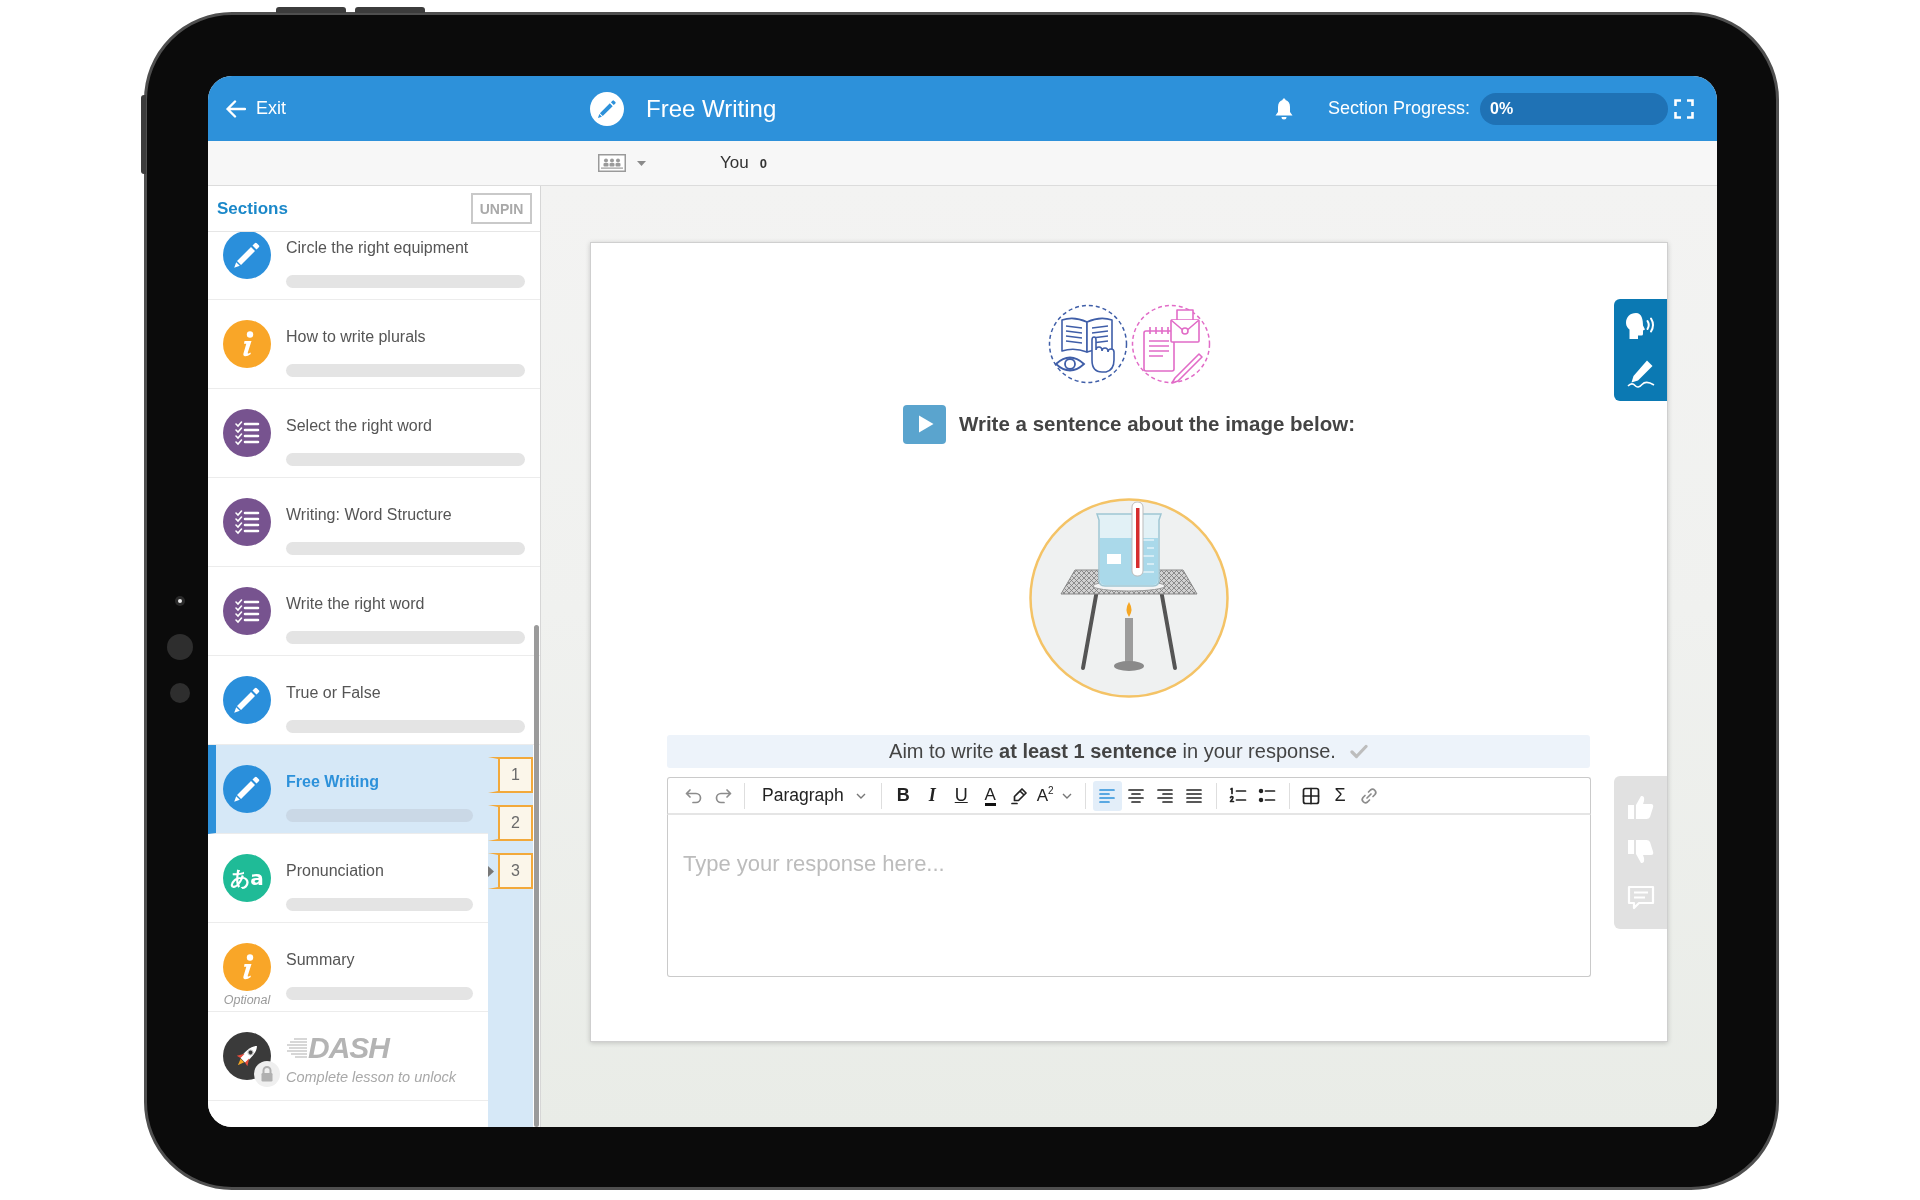 This screenshot has height=1200, width=1920. I want to click on pen-signature-icon, so click(1640, 373).